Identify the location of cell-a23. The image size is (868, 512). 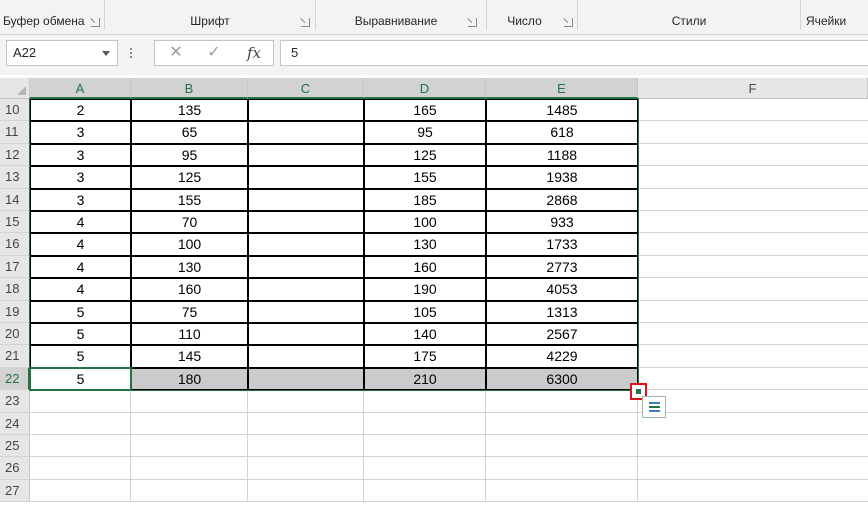
(80, 401).